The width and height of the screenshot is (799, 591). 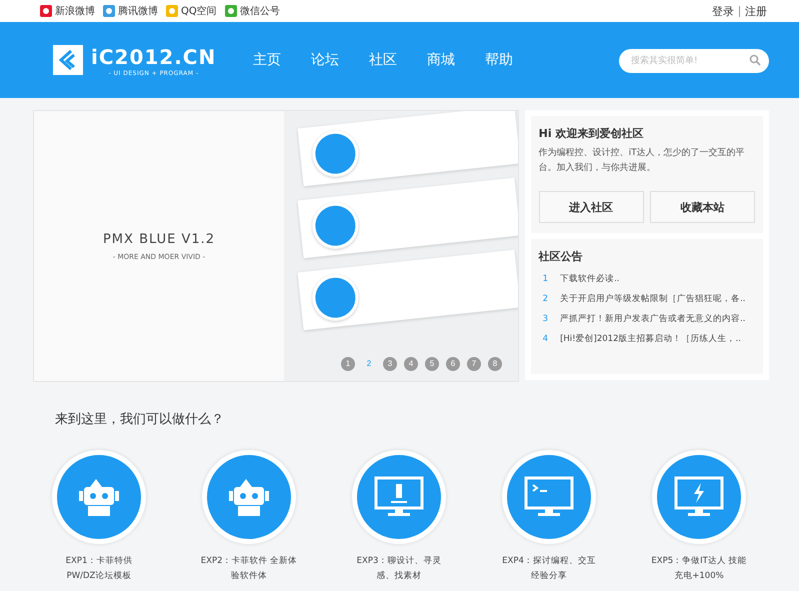 I want to click on notice-link: 下载软件必读.., so click(x=590, y=279).